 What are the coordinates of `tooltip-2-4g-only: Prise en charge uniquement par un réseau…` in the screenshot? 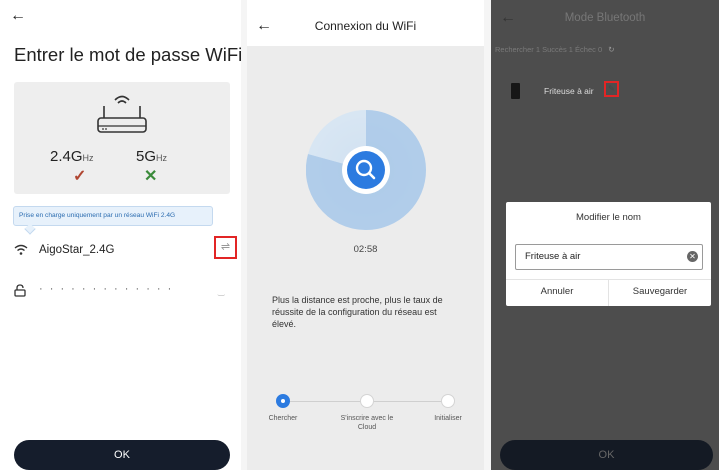 It's located at (113, 216).